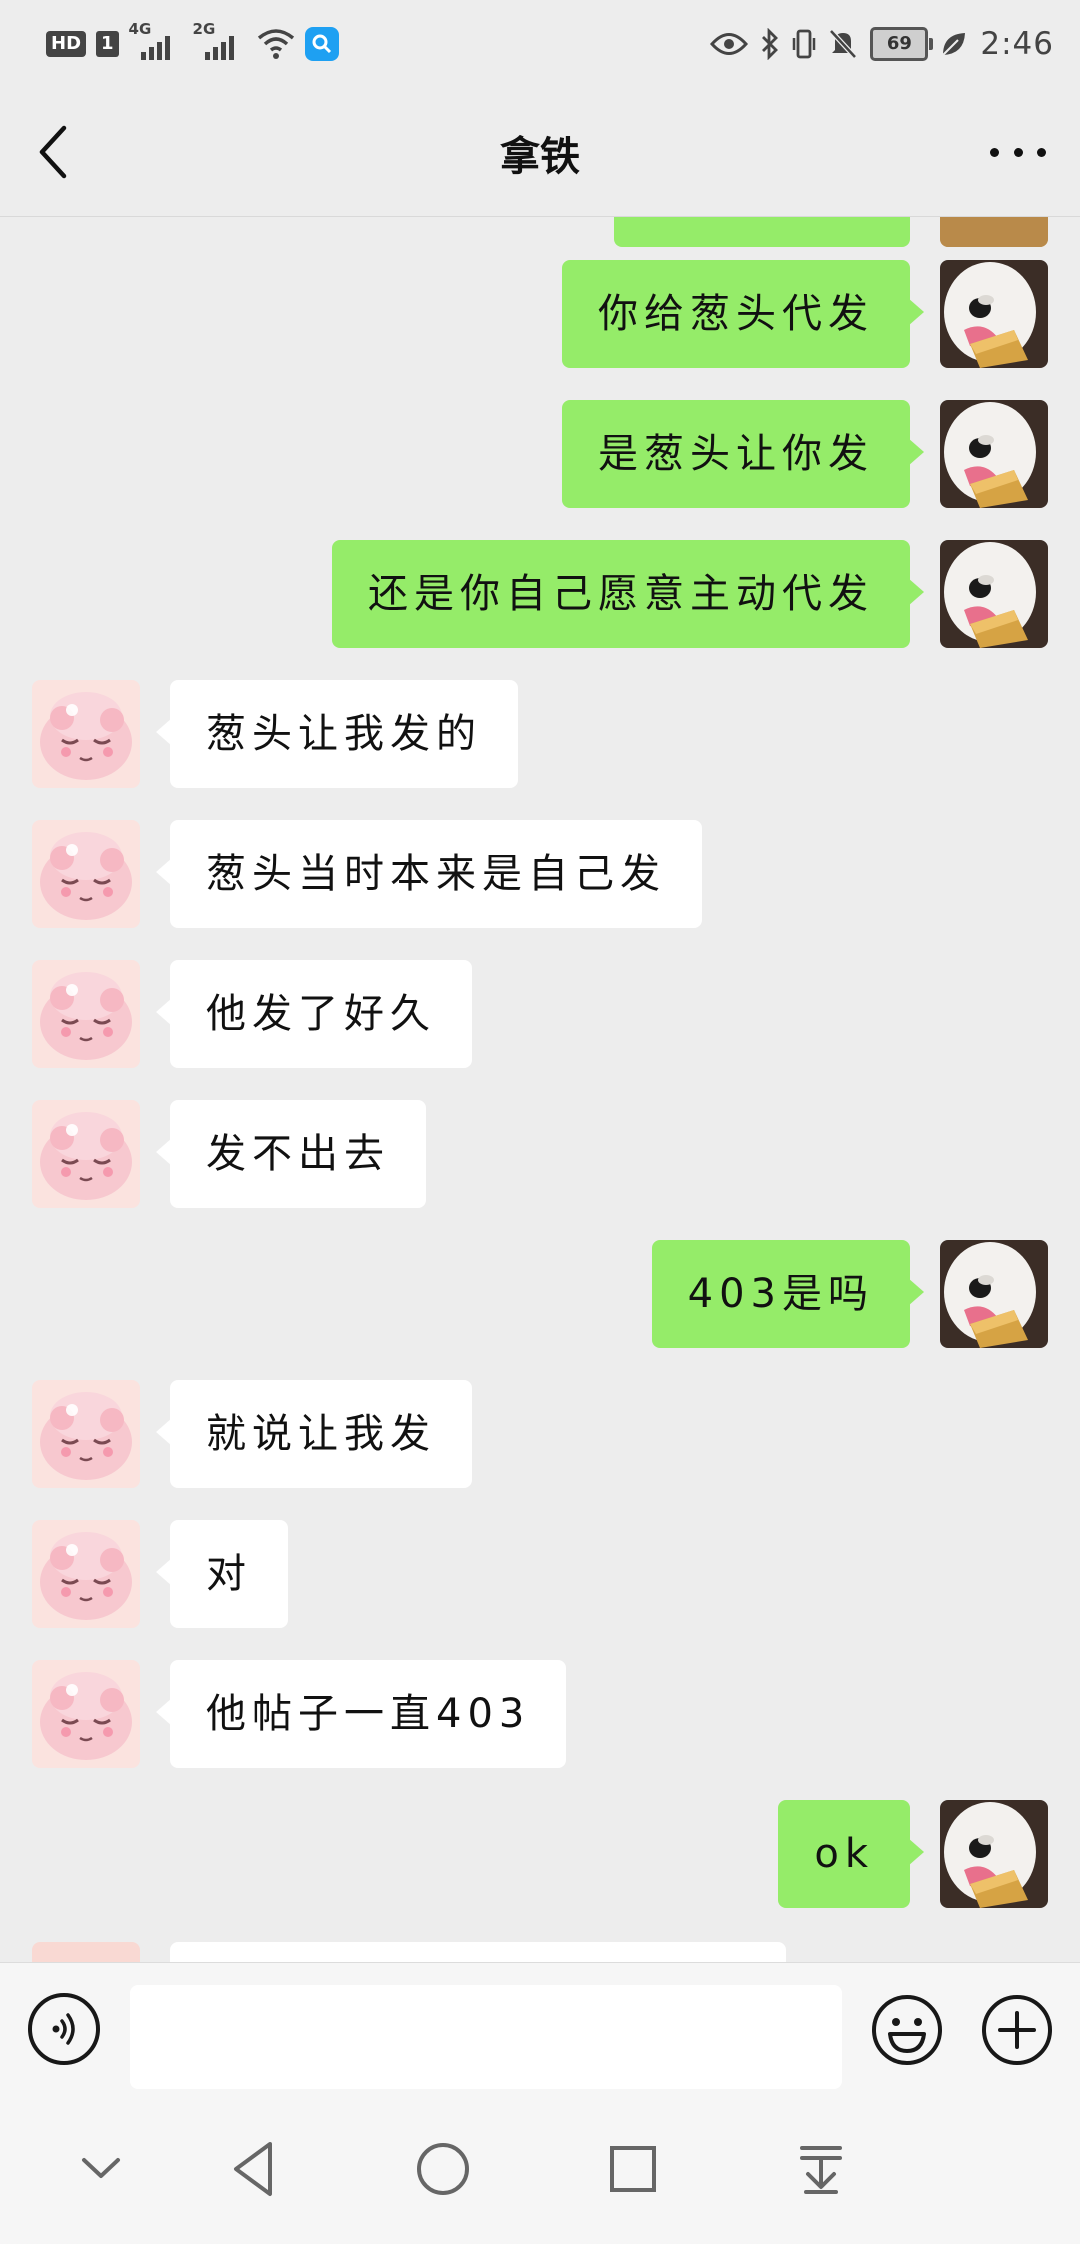  Describe the element at coordinates (1018, 152) in the screenshot. I see `more-button` at that location.